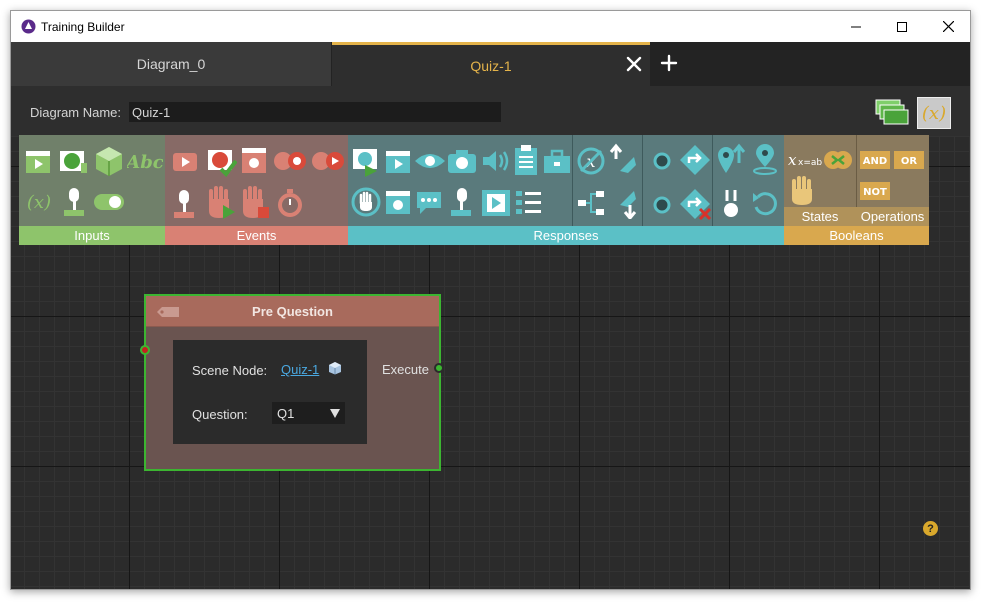  What do you see at coordinates (76, 112) in the screenshot?
I see `diagram-name-label: Diagram Name:` at bounding box center [76, 112].